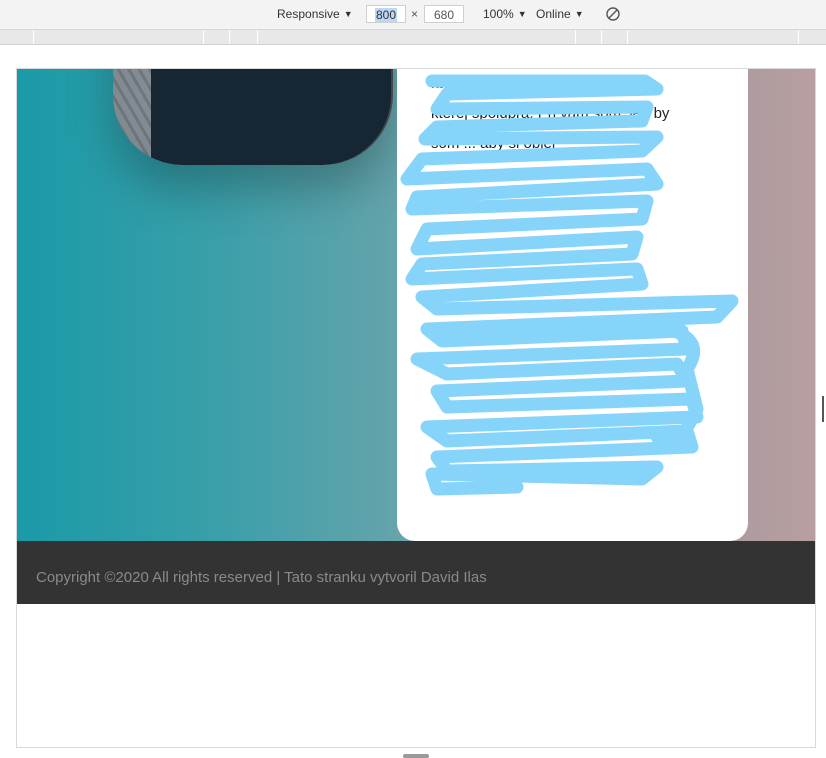 This screenshot has width=826, height=758. What do you see at coordinates (253, 117) in the screenshot?
I see `profile-photo` at bounding box center [253, 117].